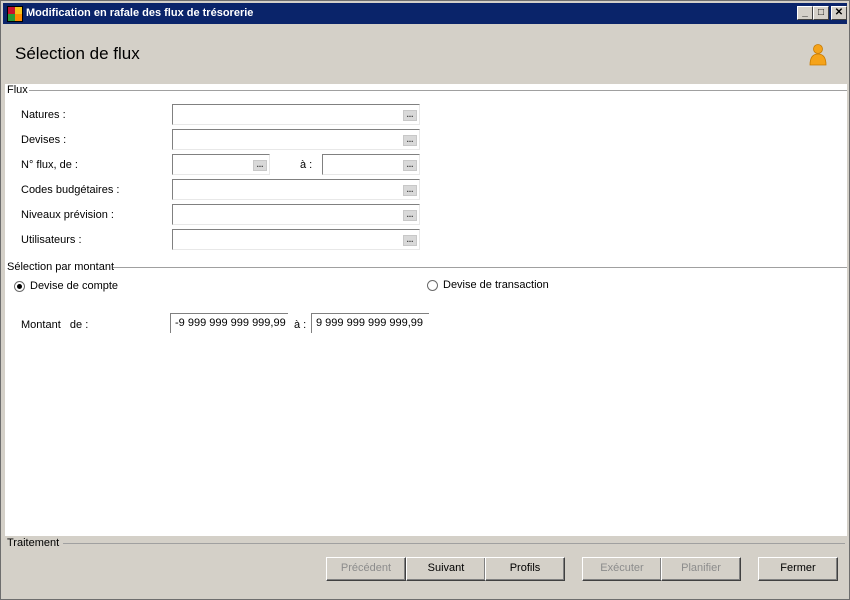 This screenshot has width=850, height=600. What do you see at coordinates (425, 54) in the screenshot?
I see `header: Sélection de flux` at bounding box center [425, 54].